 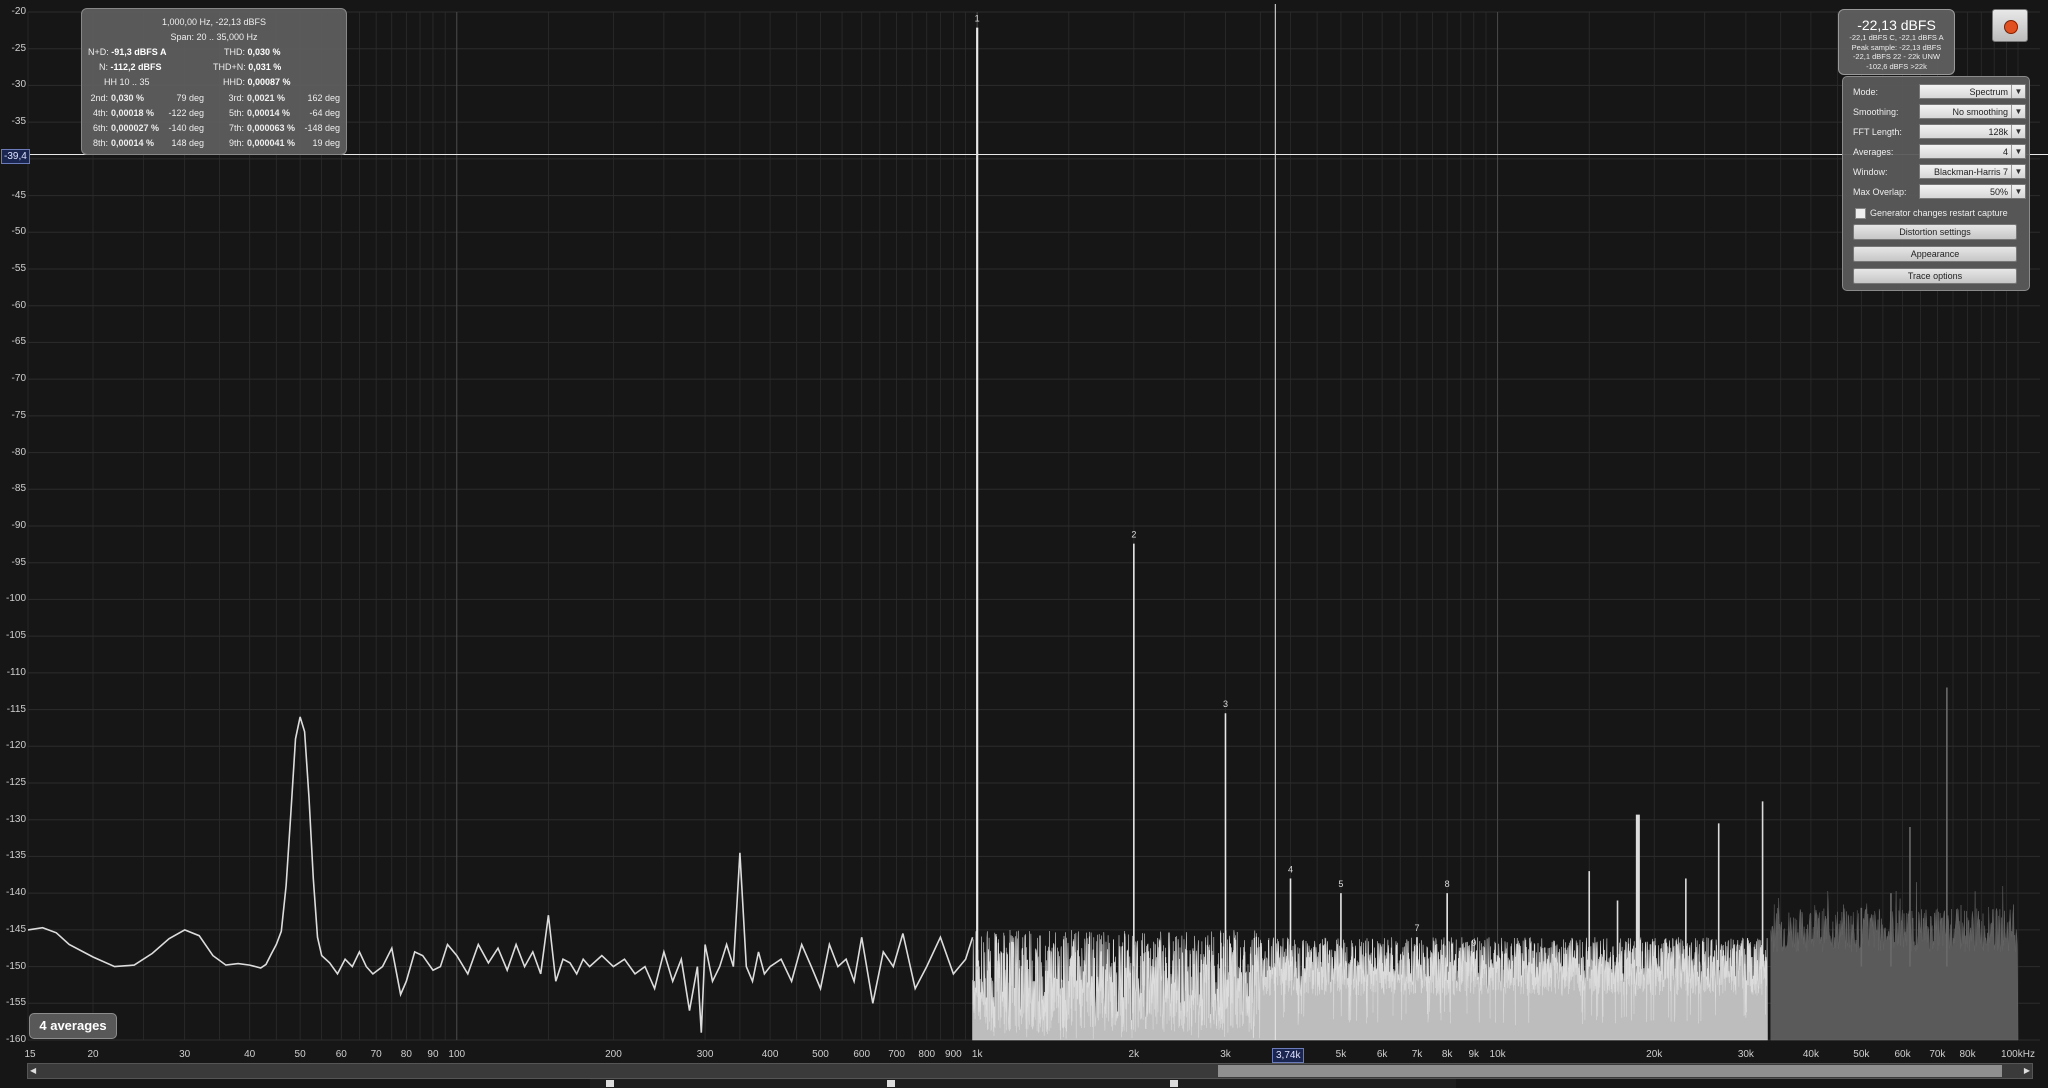 What do you see at coordinates (1382, 1054) in the screenshot?
I see `x-tick-label: 6k` at bounding box center [1382, 1054].